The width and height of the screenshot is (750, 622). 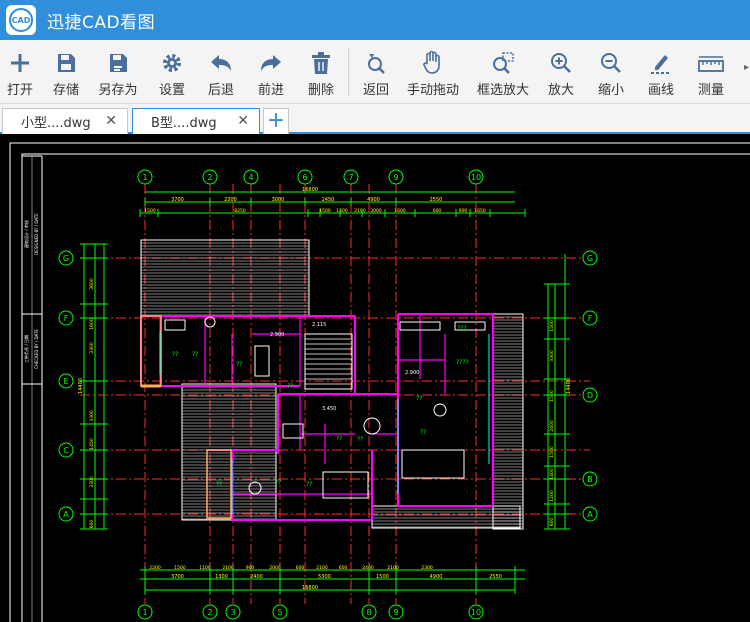 I want to click on gear-icon, so click(x=172, y=63).